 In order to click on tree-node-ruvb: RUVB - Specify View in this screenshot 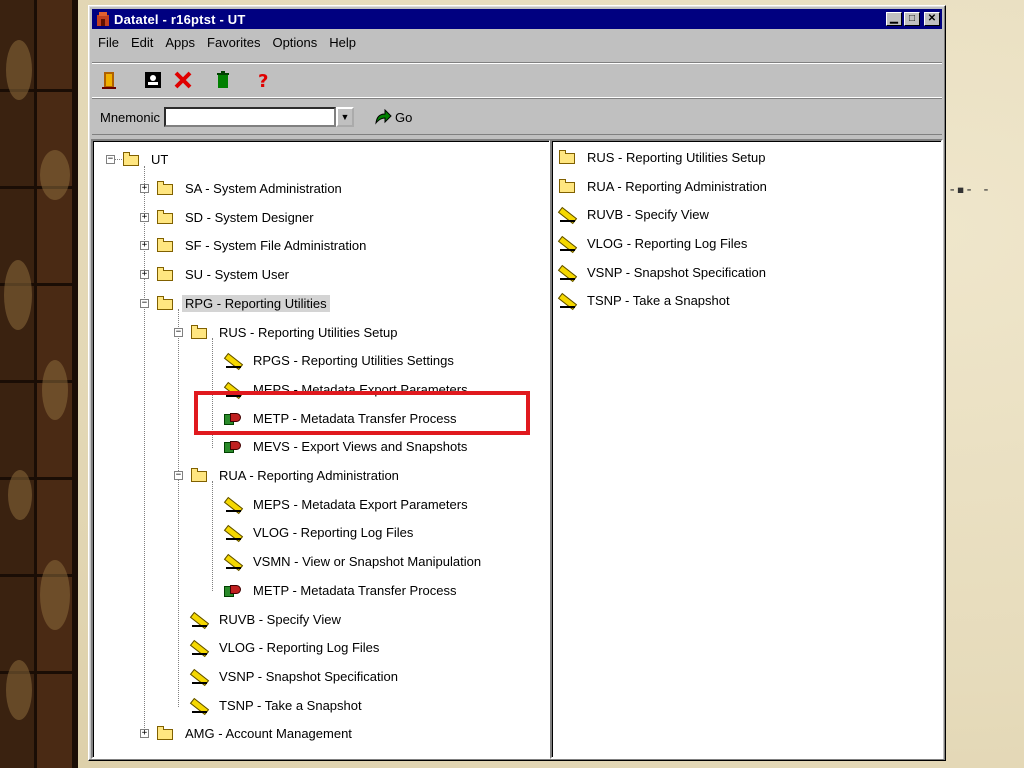, I will do `click(267, 619)`.